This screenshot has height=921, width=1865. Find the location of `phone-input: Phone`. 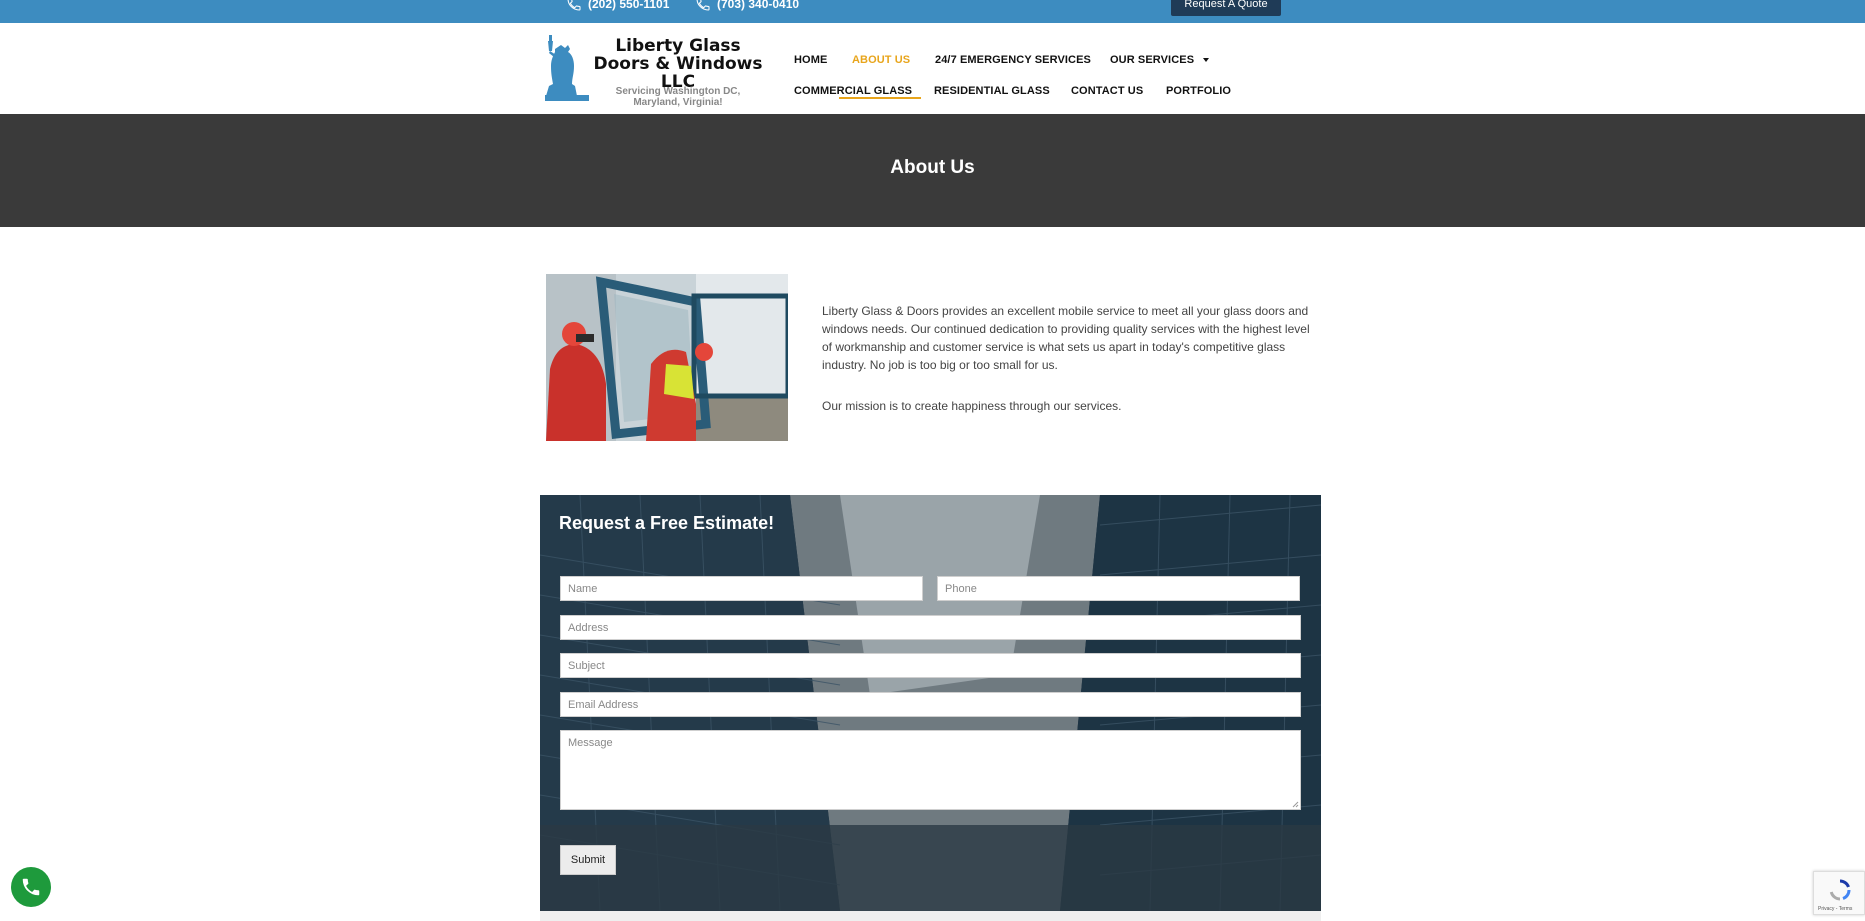

phone-input: Phone is located at coordinates (1118, 588).